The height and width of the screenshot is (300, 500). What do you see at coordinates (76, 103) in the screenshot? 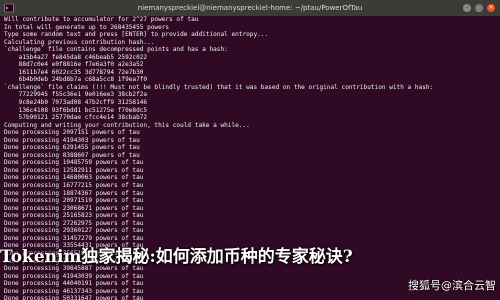
I see `terminal-line: 9c8e24b0 7073ad08 47b2cff9 31258146` at bounding box center [76, 103].